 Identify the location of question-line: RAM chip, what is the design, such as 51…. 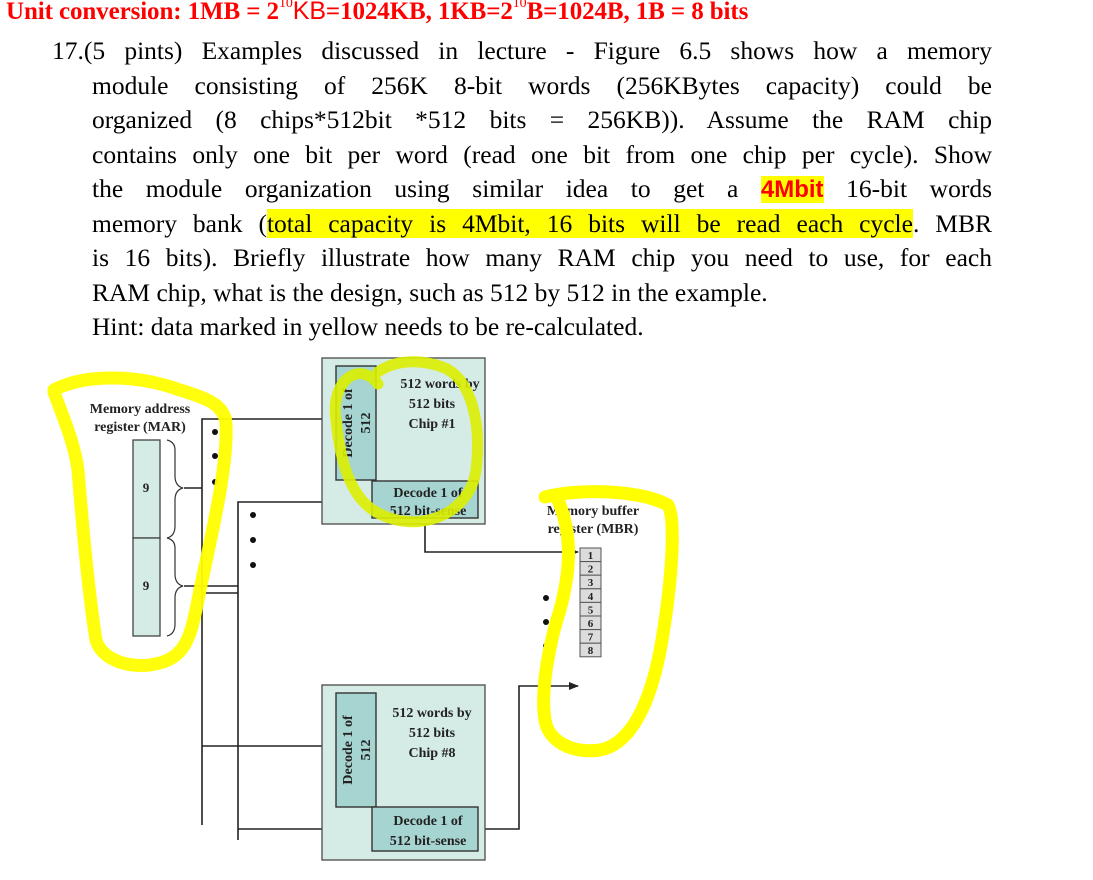
(430, 292).